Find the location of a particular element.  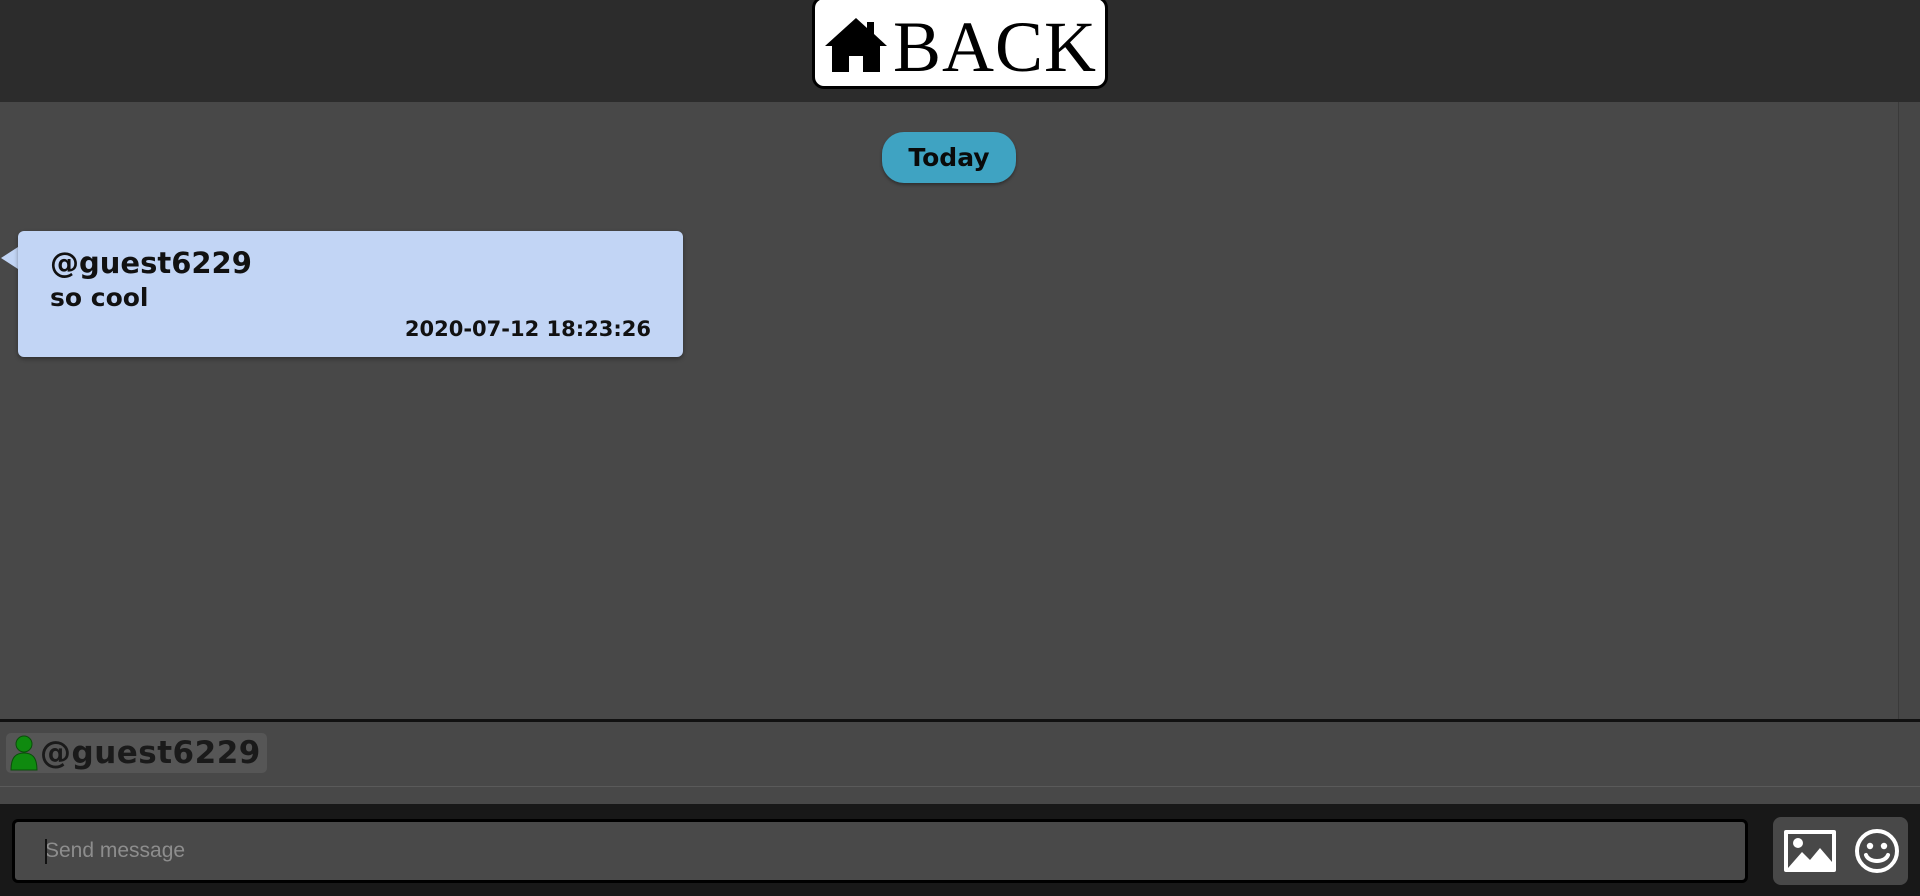

home-icon is located at coordinates (855, 44).